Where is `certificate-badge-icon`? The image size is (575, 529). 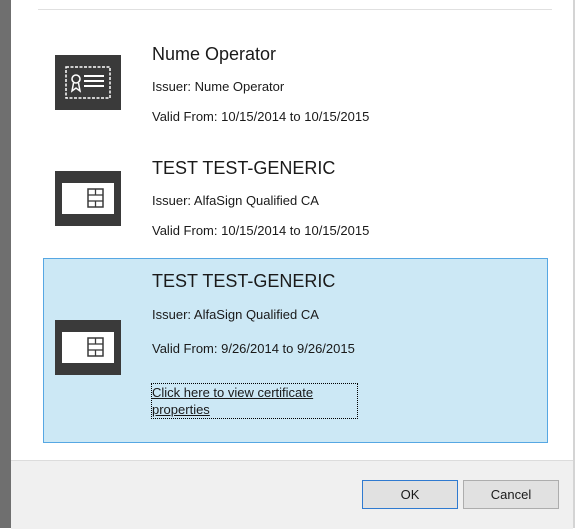 certificate-badge-icon is located at coordinates (88, 82).